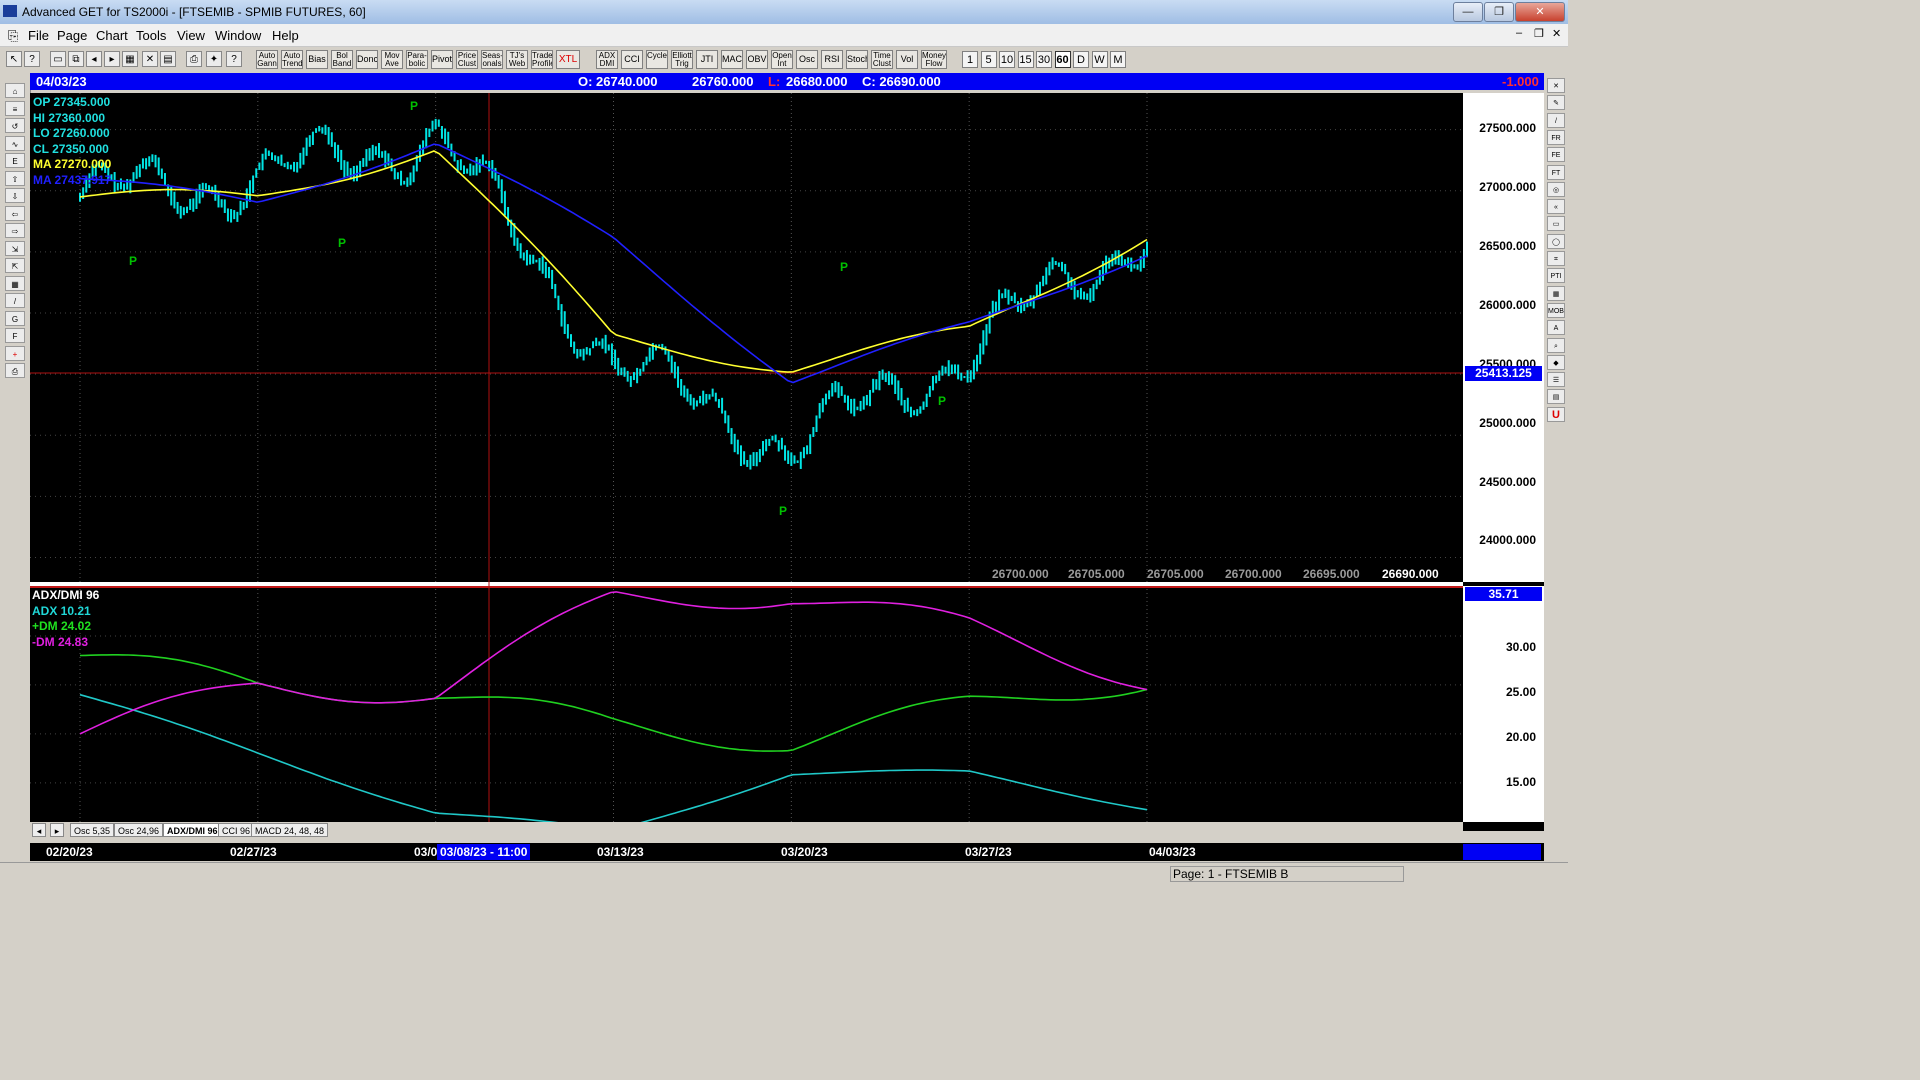 The image size is (1920, 1080). What do you see at coordinates (92, 830) in the screenshot?
I see `tab-osc-5-35: Osc 5,35` at bounding box center [92, 830].